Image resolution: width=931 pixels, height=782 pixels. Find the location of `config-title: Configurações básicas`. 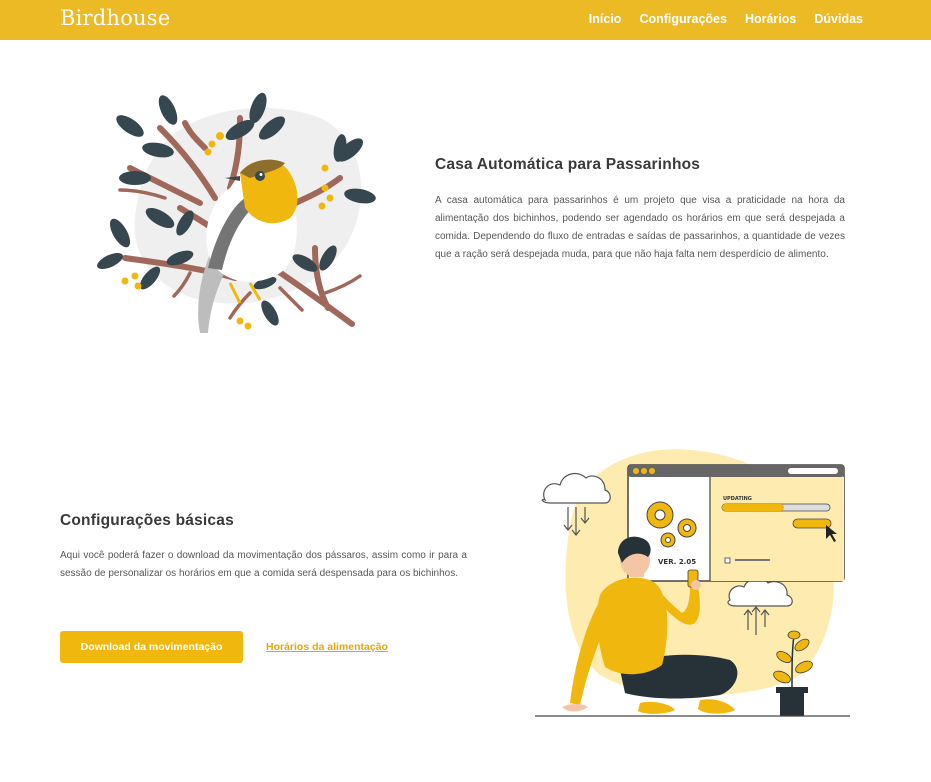

config-title: Configurações básicas is located at coordinates (147, 520).